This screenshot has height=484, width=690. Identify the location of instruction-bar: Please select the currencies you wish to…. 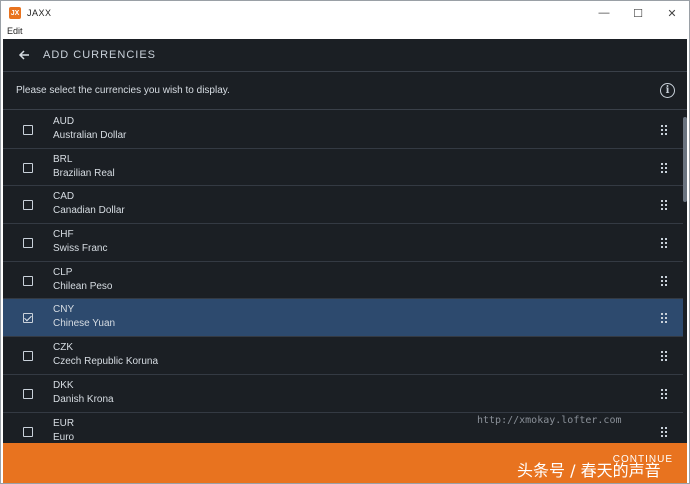
(345, 91).